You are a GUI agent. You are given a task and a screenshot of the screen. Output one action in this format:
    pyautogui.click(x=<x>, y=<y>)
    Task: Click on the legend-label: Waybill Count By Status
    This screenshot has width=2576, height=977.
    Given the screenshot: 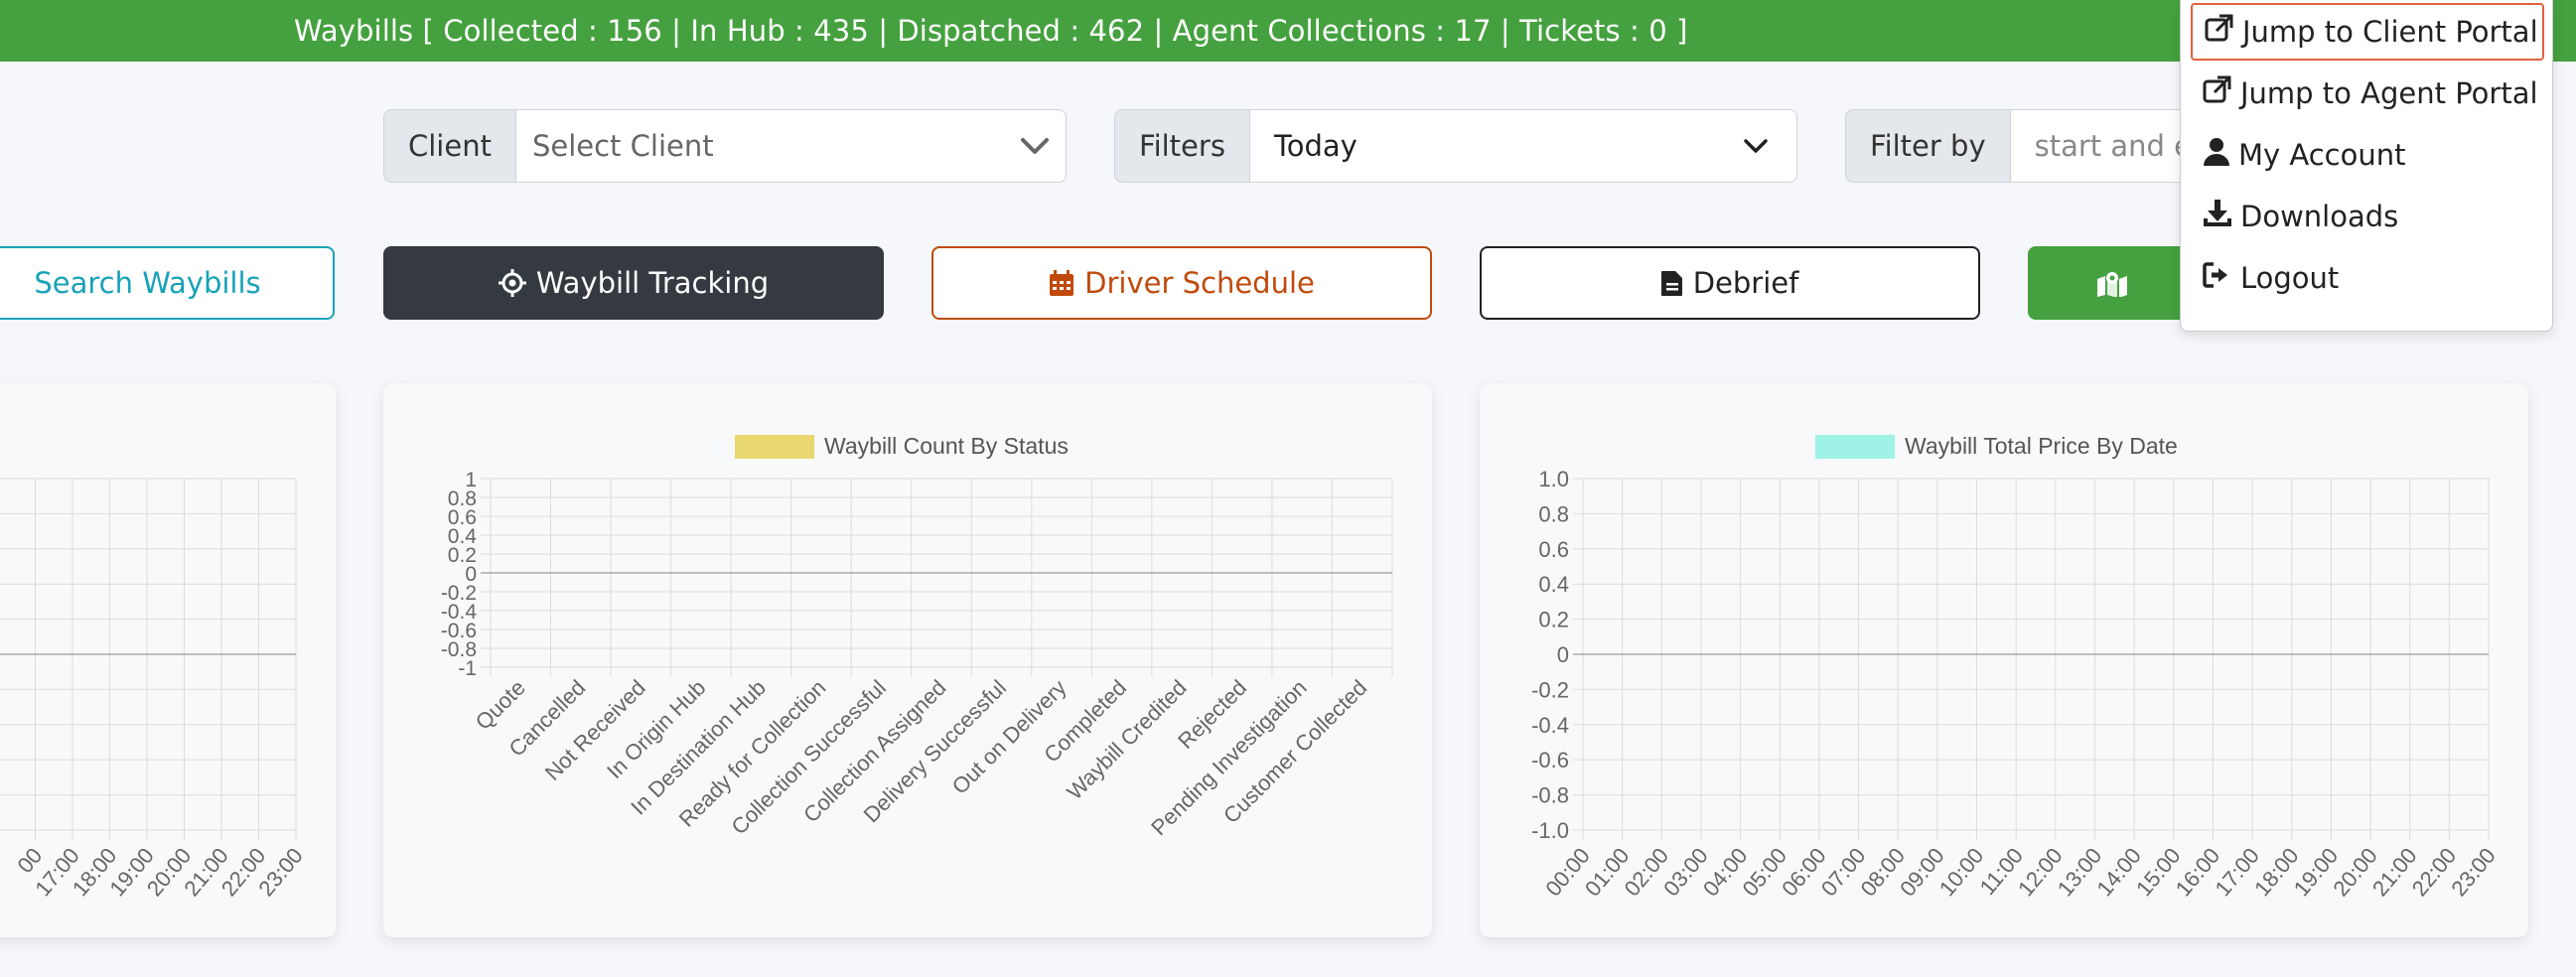 What is the action you would take?
    pyautogui.click(x=946, y=446)
    